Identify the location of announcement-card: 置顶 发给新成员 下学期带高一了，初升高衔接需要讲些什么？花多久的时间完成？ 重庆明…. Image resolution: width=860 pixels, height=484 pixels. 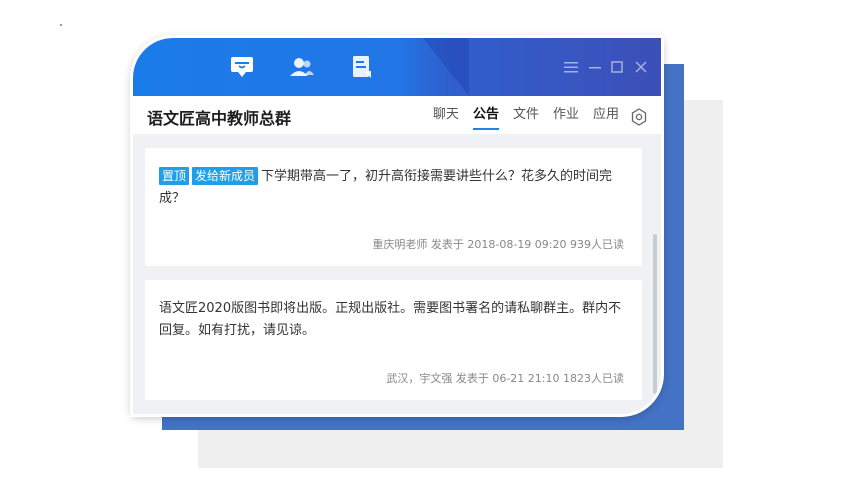
(393, 207).